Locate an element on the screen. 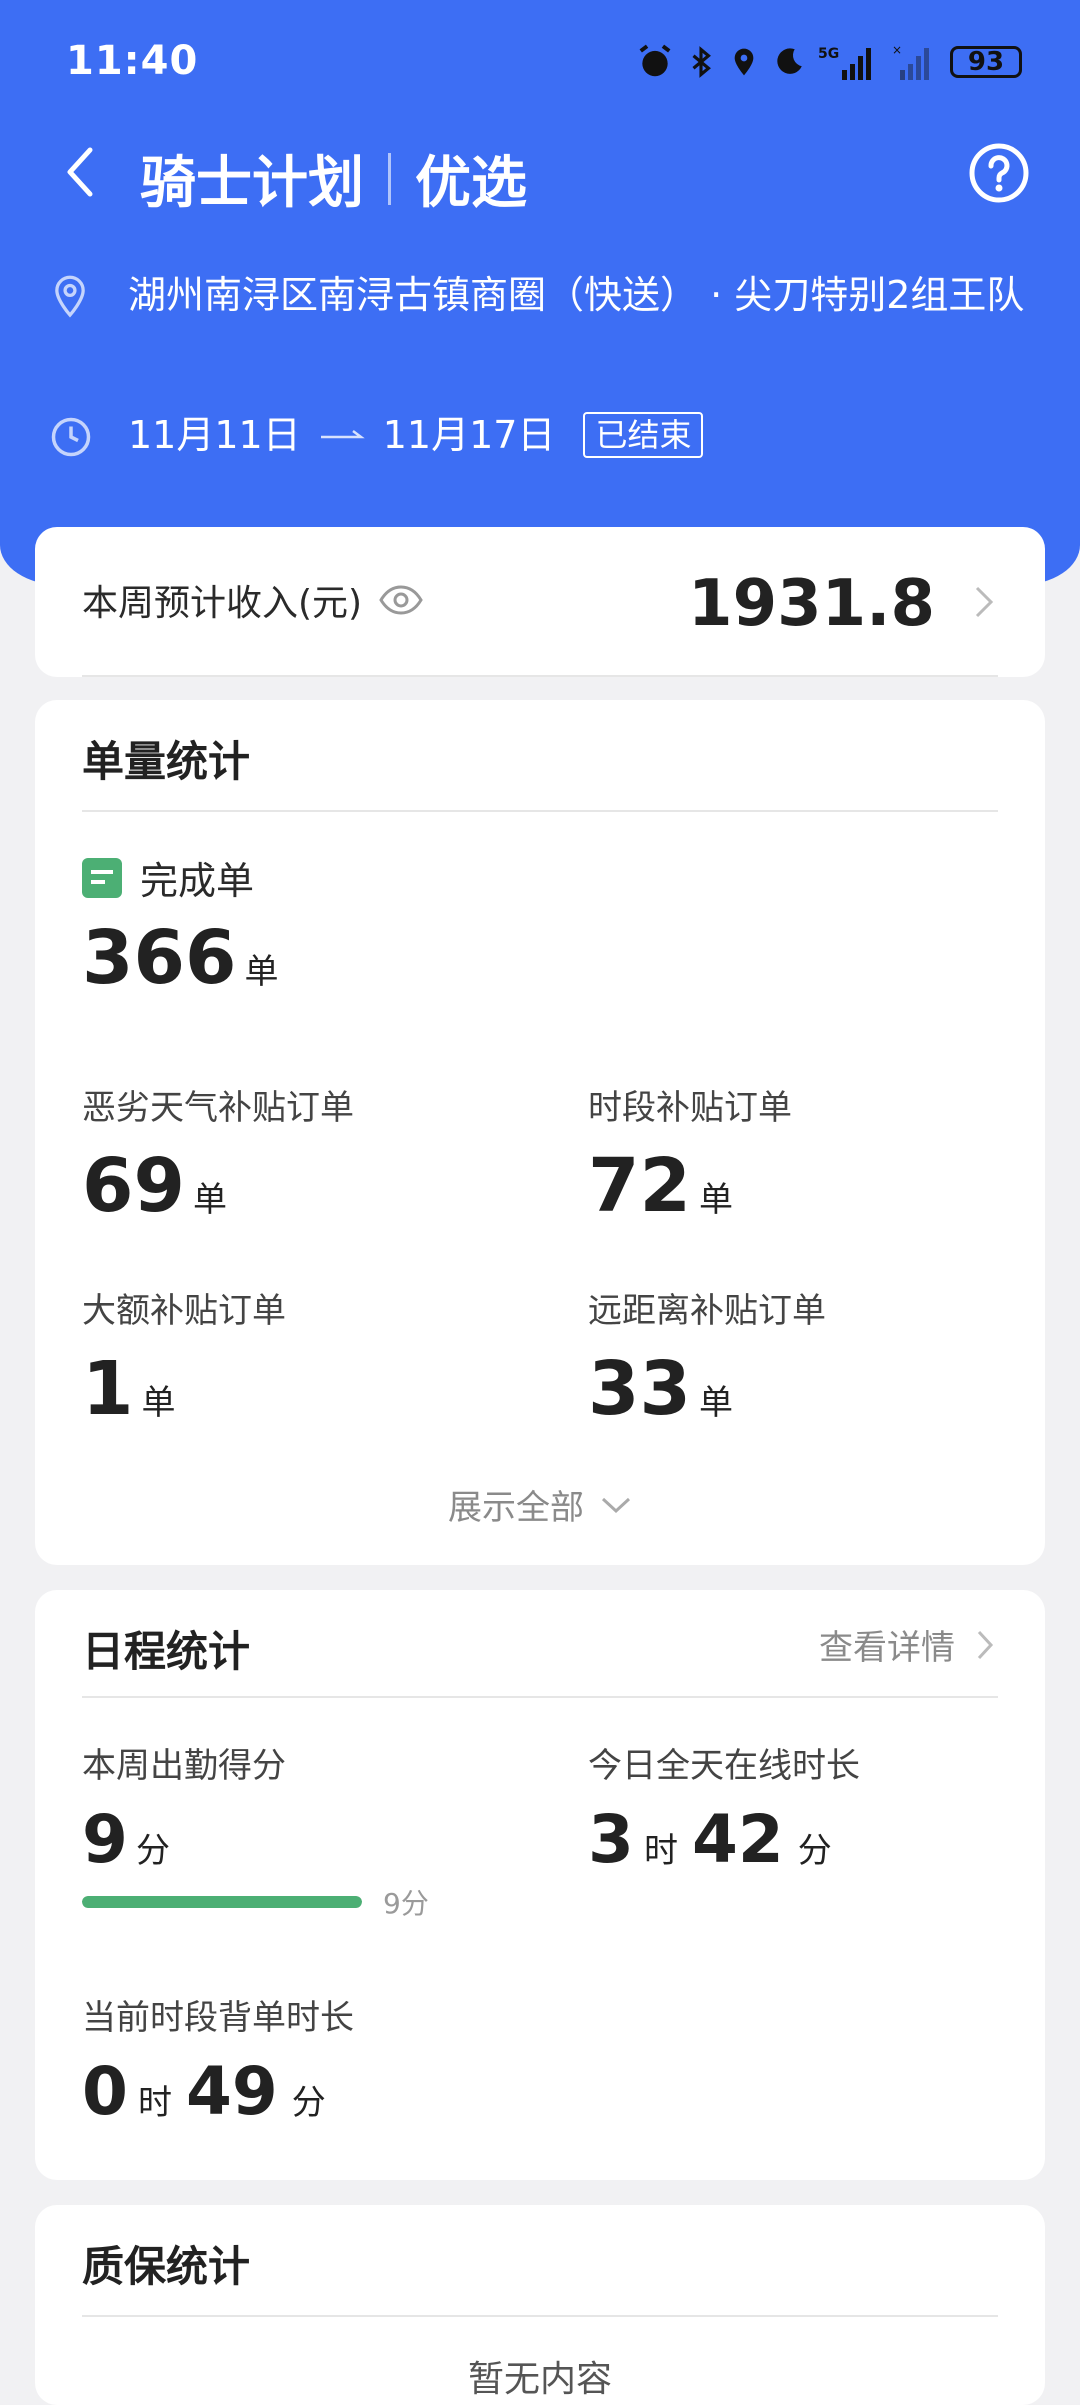 The height and width of the screenshot is (2405, 1080). quality-card: 质保统计 暂无内容 is located at coordinates (540, 2305).